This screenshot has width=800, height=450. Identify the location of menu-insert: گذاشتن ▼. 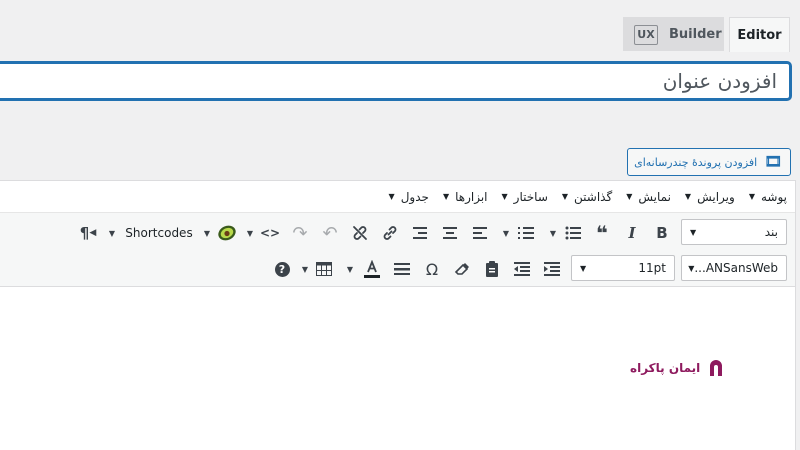
(587, 197).